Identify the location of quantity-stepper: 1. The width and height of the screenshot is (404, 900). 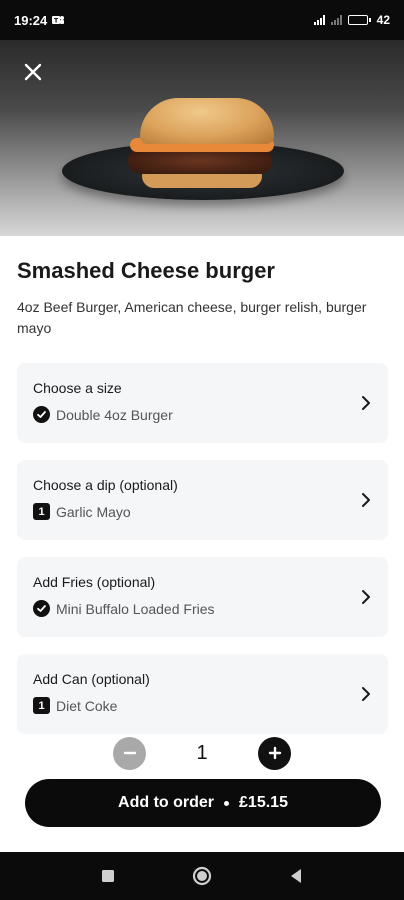
(202, 753).